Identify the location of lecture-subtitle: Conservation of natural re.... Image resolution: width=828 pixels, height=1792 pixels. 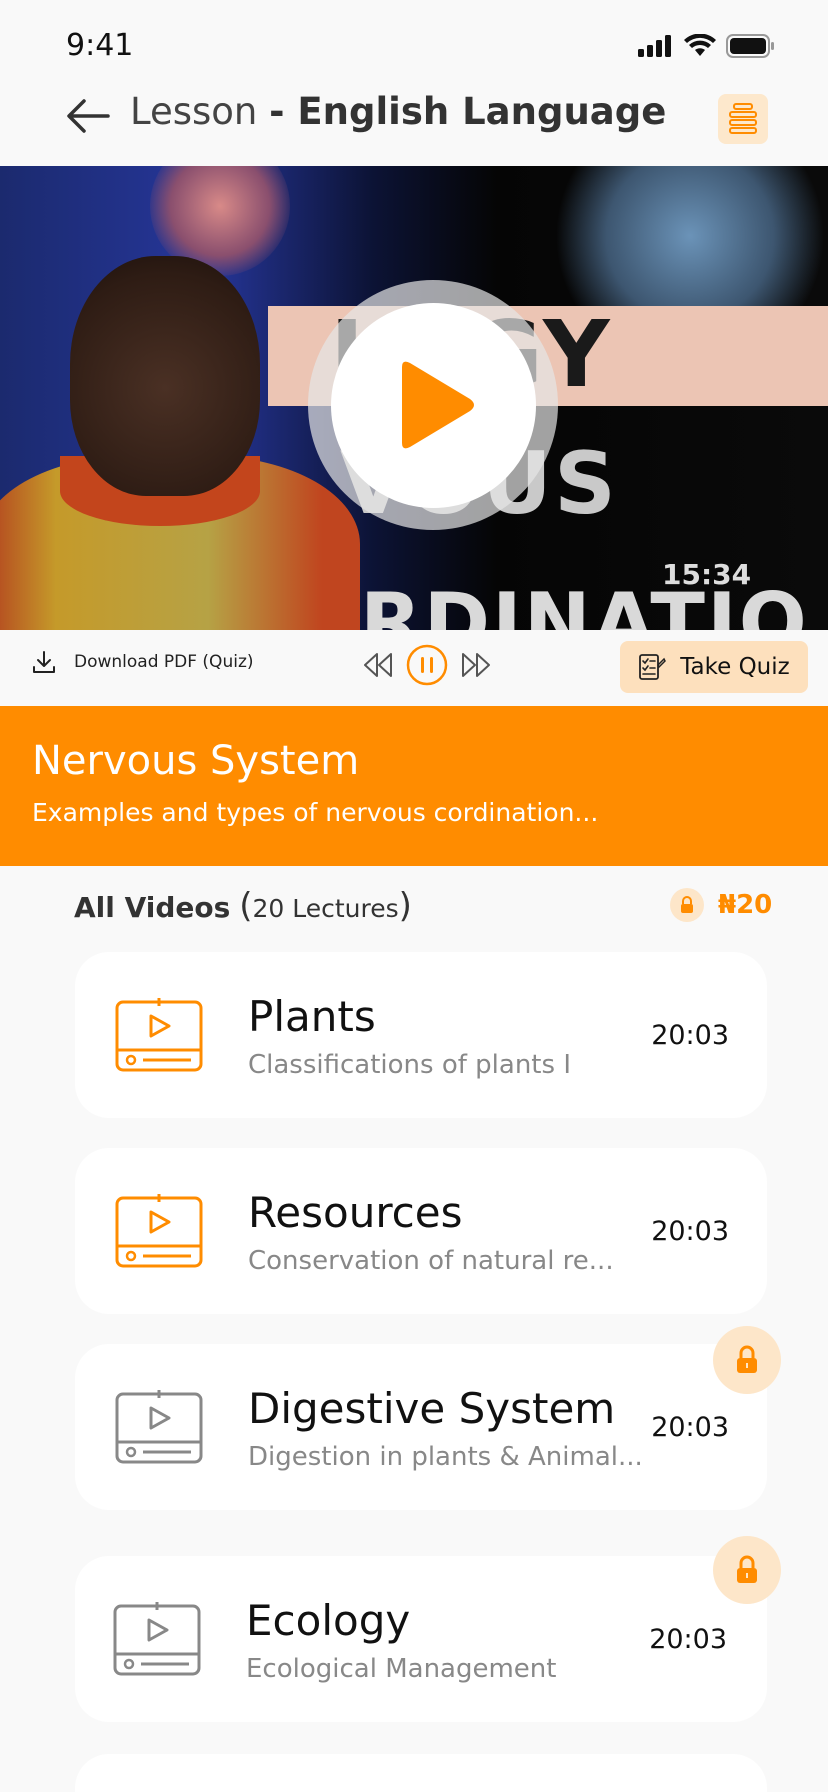
(431, 1261).